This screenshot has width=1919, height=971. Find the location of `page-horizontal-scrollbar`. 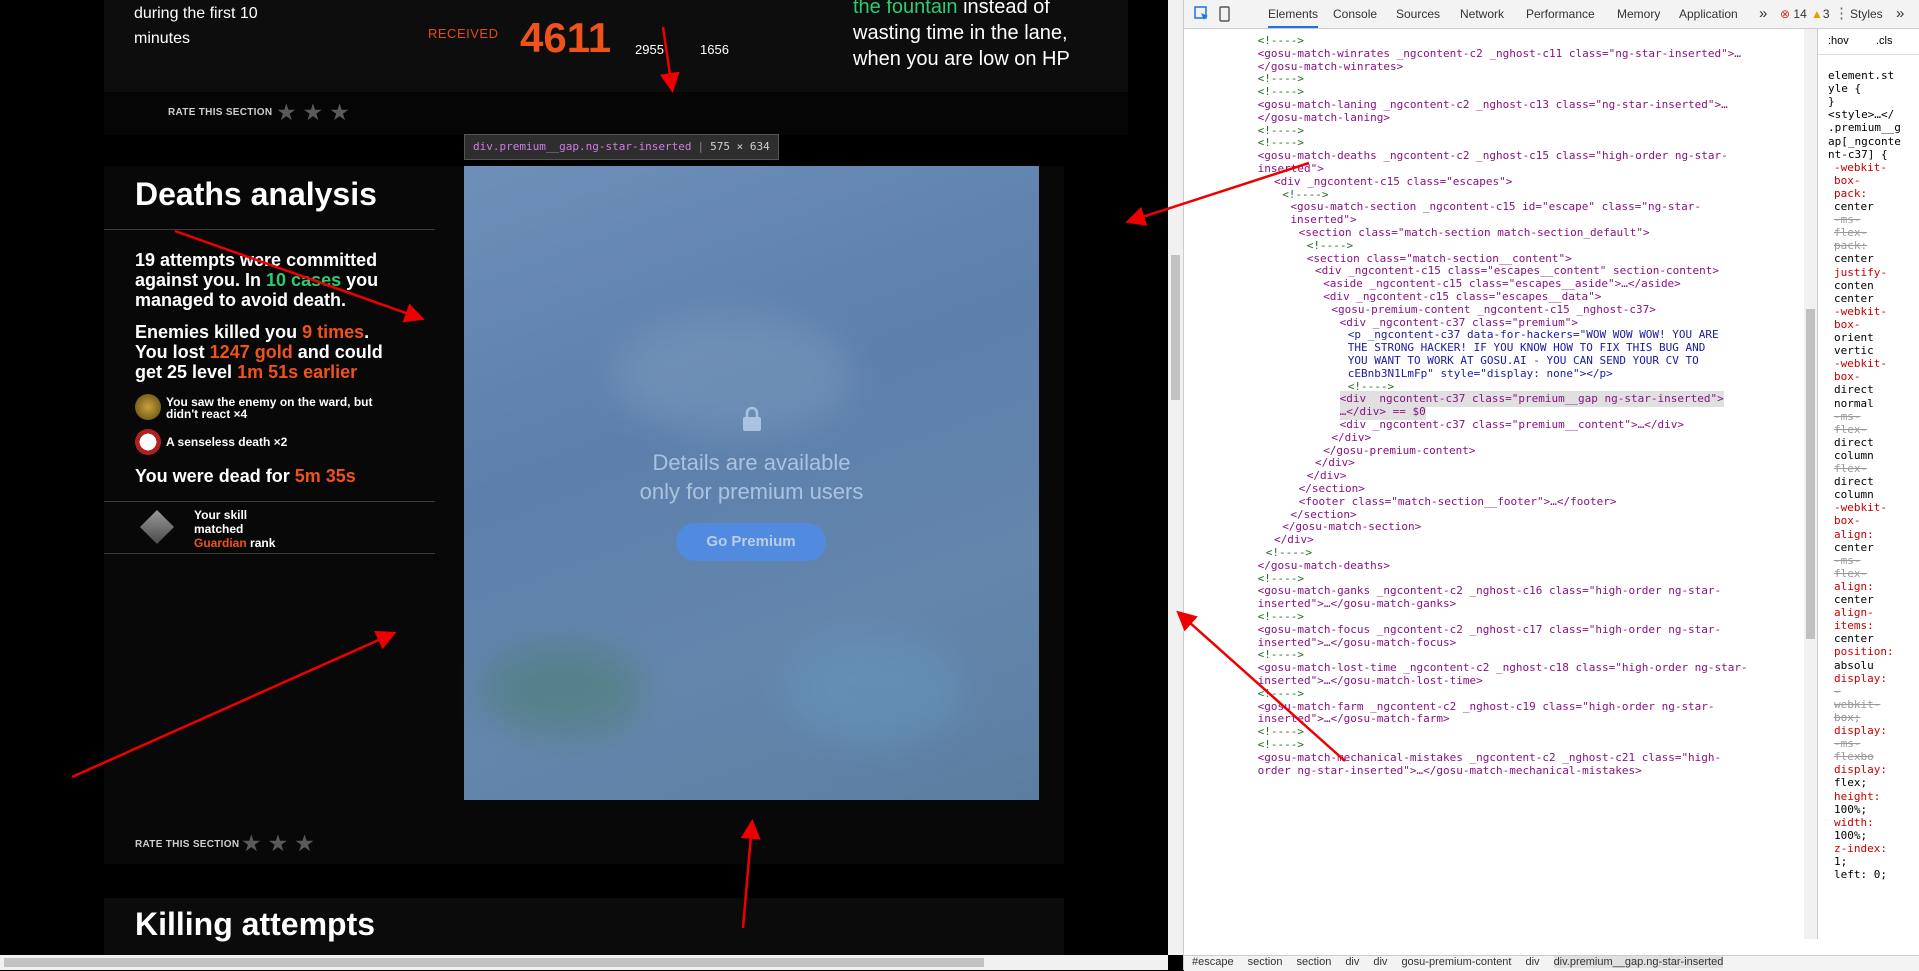

page-horizontal-scrollbar is located at coordinates (584, 962).